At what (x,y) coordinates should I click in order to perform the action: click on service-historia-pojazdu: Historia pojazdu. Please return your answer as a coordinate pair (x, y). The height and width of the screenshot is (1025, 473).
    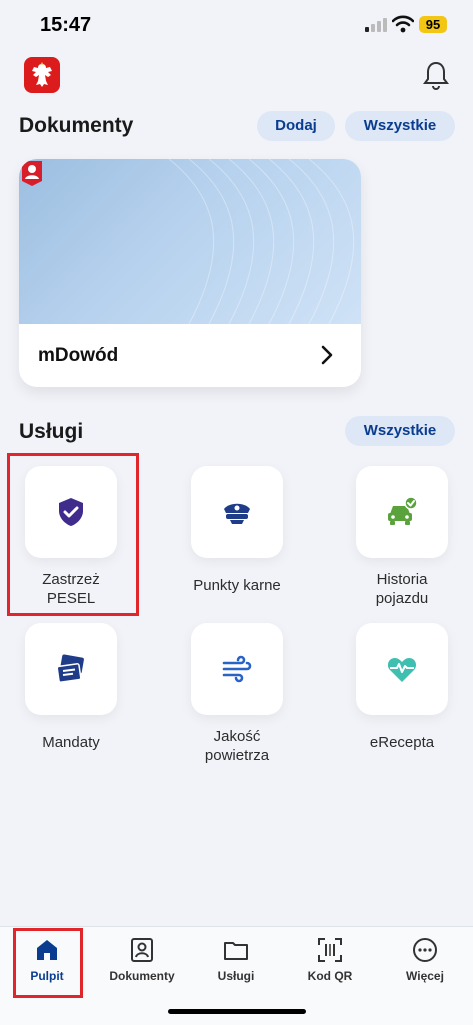
    Looking at the image, I should click on (402, 537).